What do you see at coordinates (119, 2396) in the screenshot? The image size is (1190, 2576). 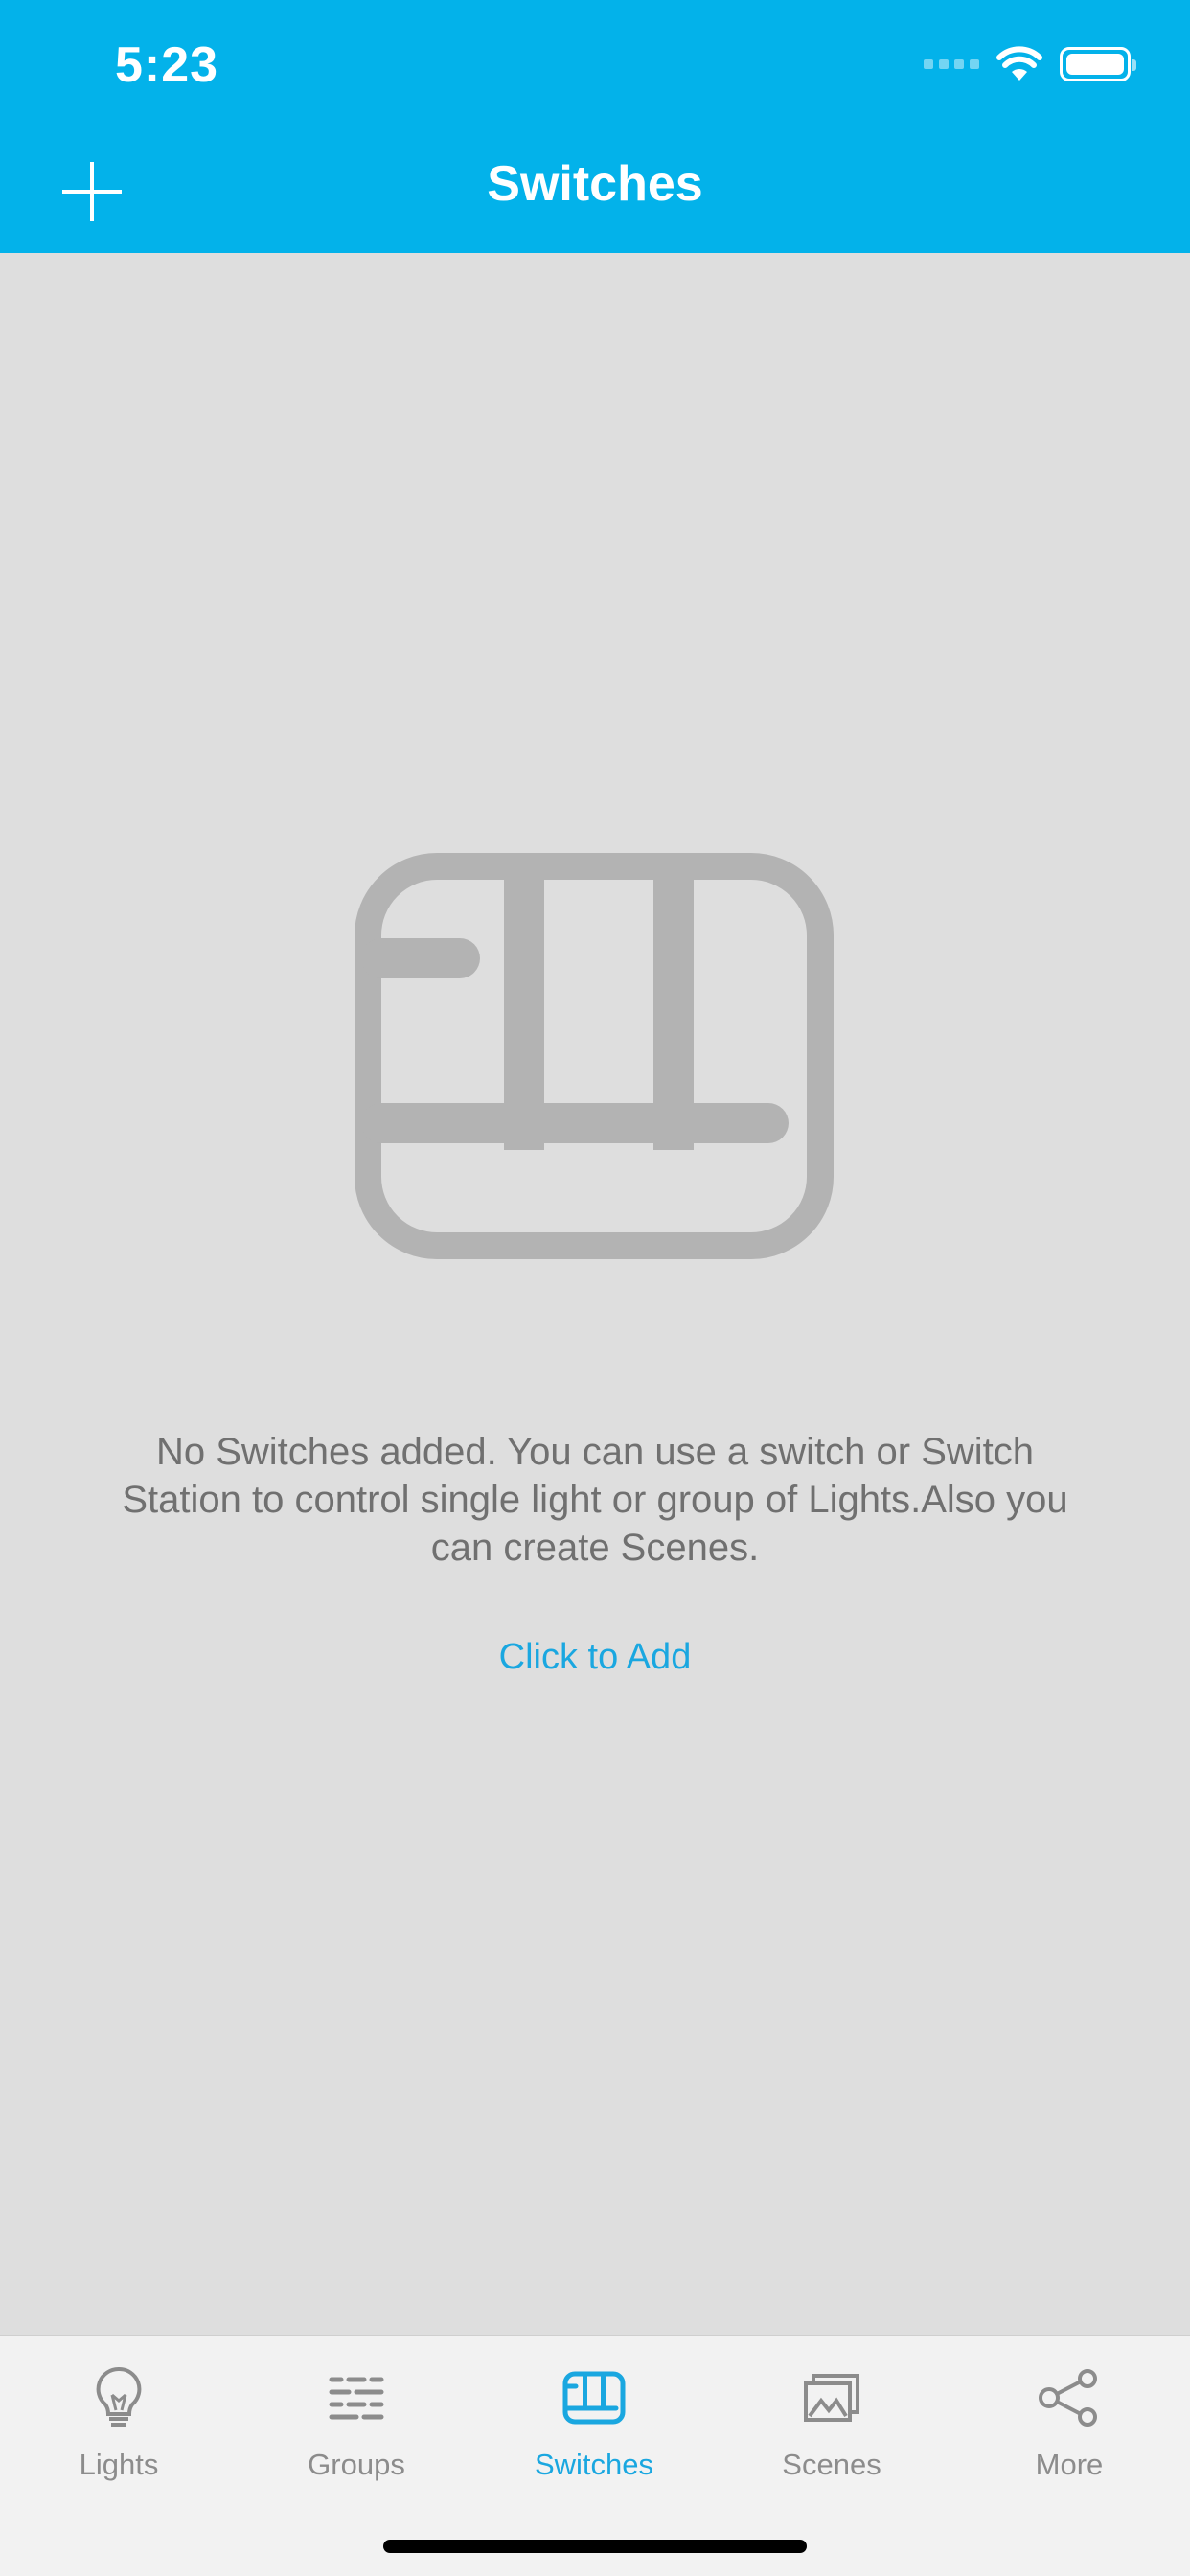 I see `bulb-icon` at bounding box center [119, 2396].